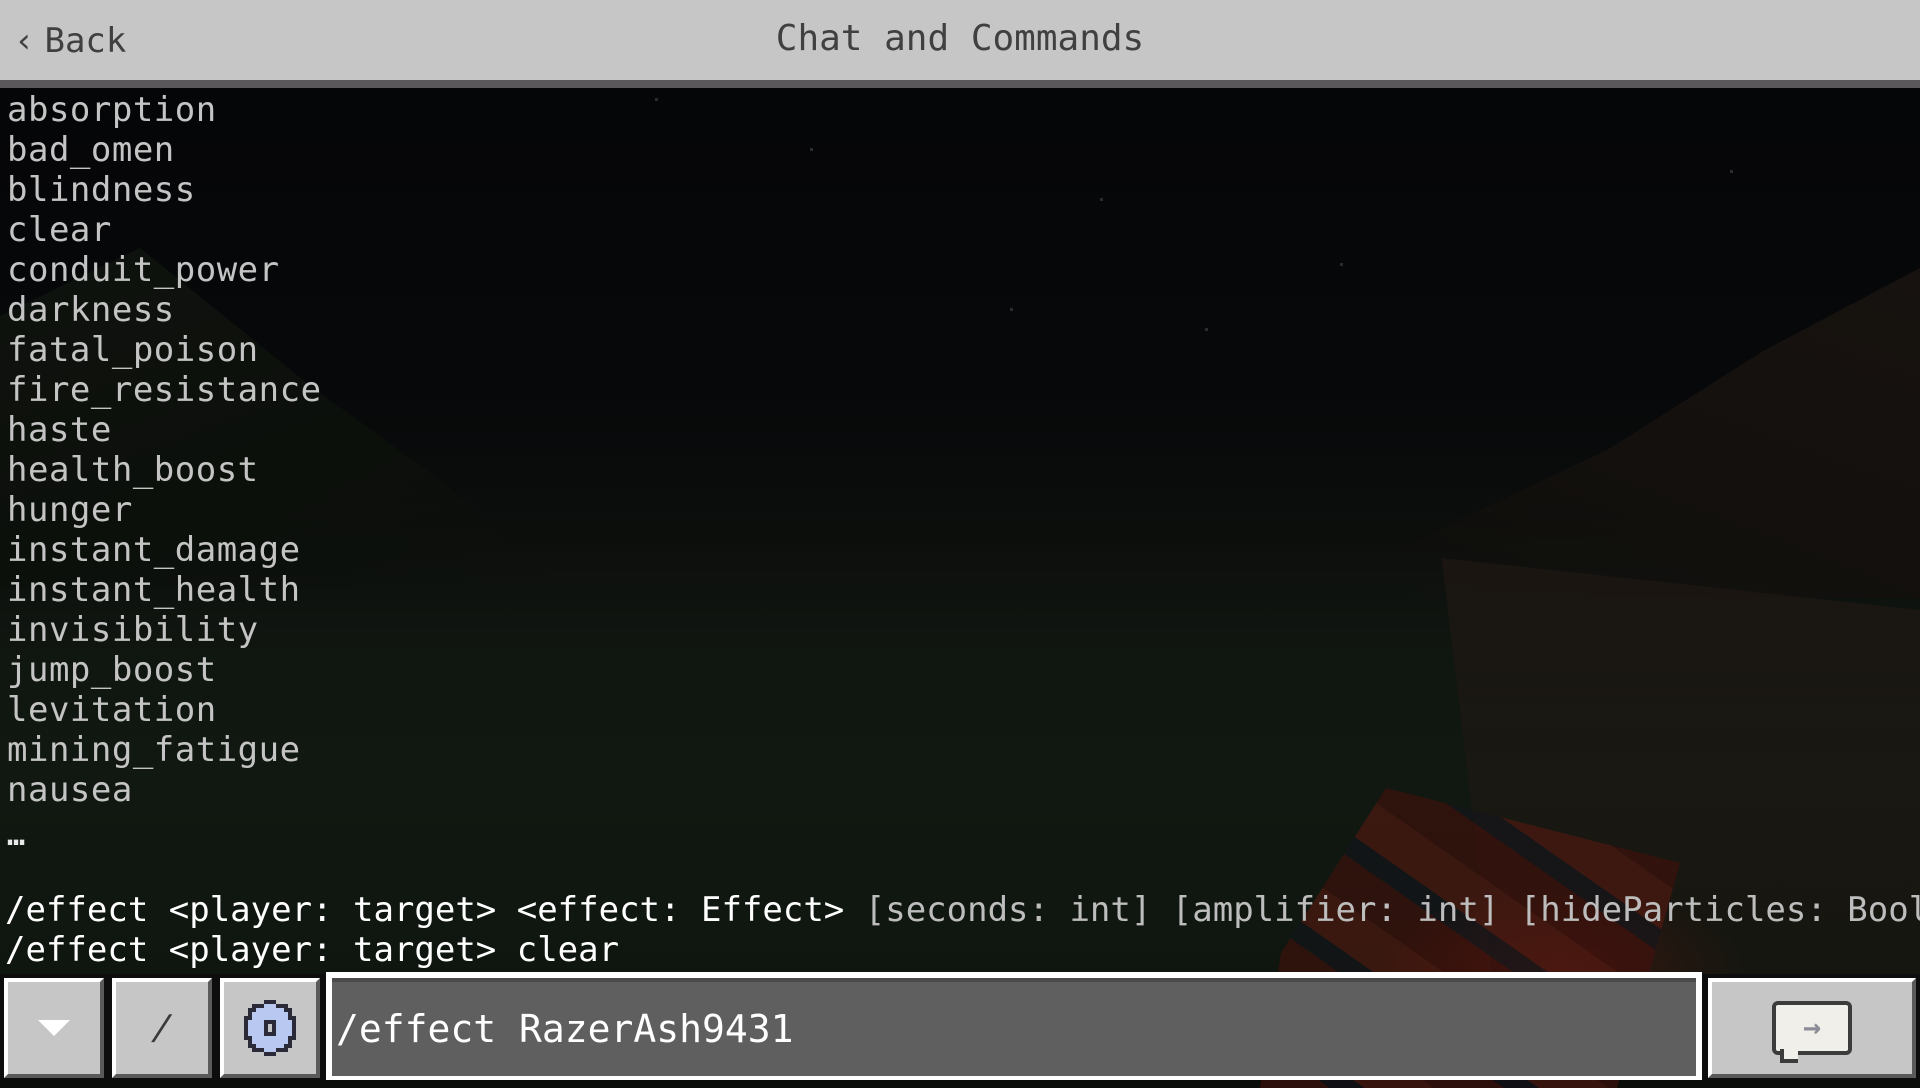 This screenshot has width=1920, height=1088. What do you see at coordinates (164, 350) in the screenshot?
I see `effect-suggestion-item: fatal_poison` at bounding box center [164, 350].